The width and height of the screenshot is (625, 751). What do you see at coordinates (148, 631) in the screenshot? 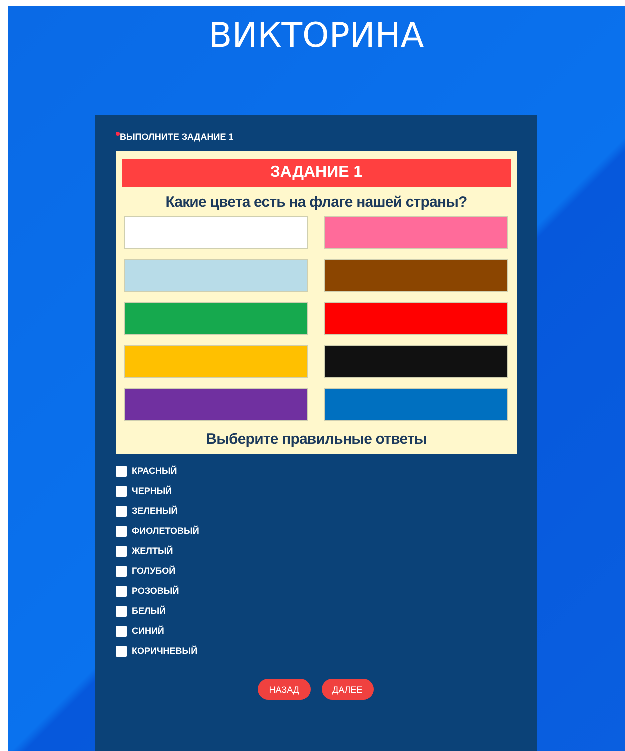
I see `option-label: СИНИЙ` at bounding box center [148, 631].